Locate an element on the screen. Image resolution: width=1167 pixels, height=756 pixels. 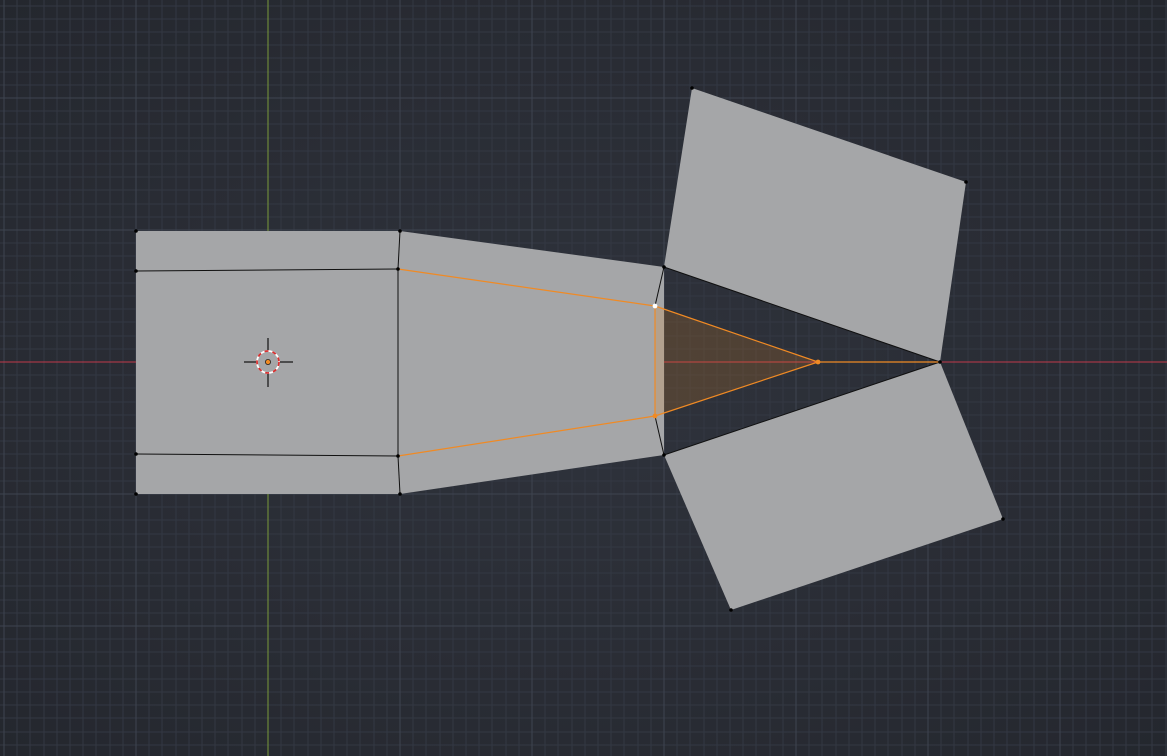
face-top-wing is located at coordinates (815, 225).